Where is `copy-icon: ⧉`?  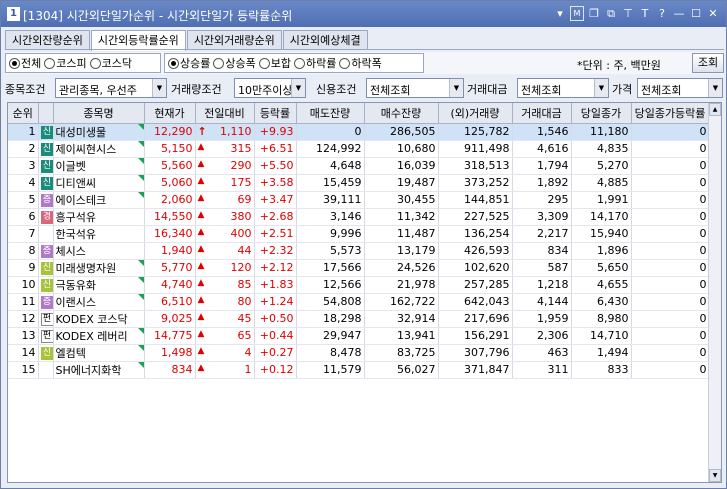 copy-icon: ⧉ is located at coordinates (611, 13).